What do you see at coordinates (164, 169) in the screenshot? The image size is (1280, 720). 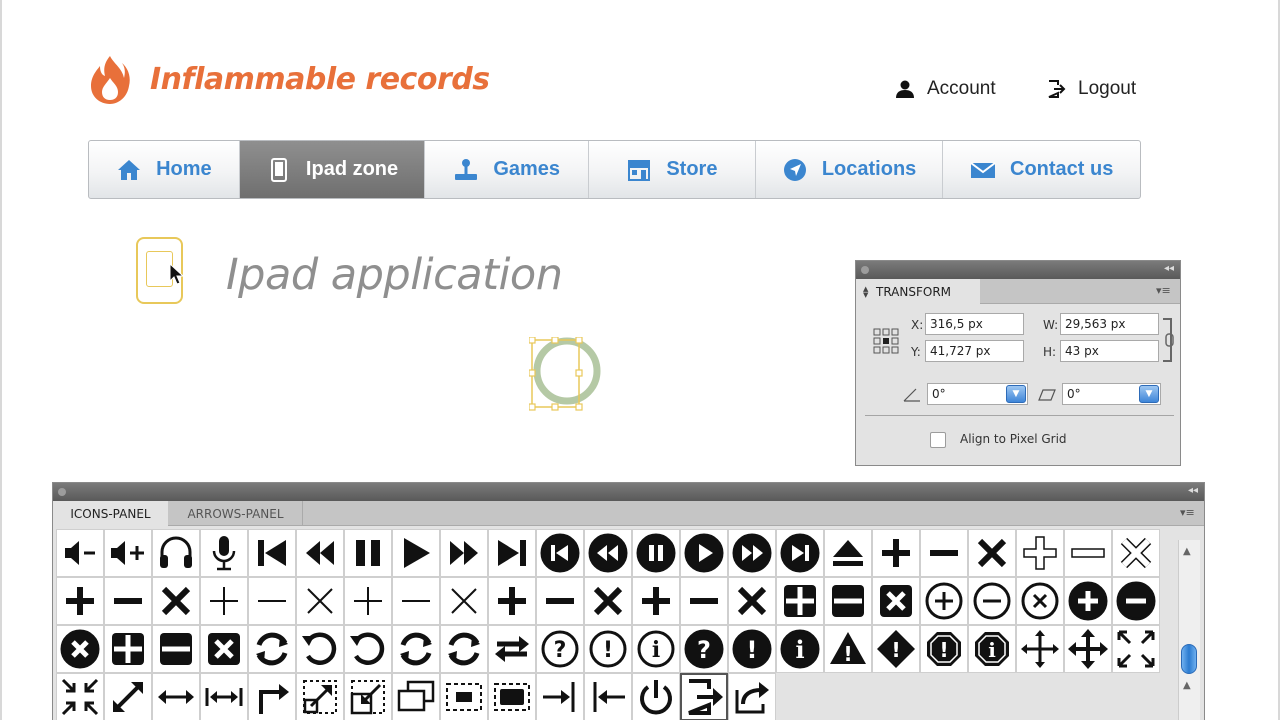 I see `nav-item-home: Home` at bounding box center [164, 169].